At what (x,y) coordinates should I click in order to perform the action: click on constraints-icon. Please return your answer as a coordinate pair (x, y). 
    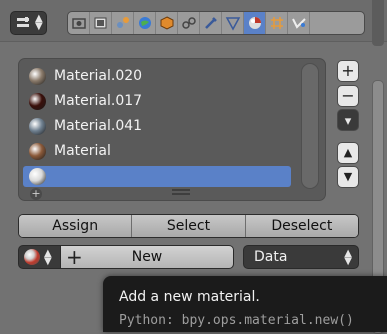
    Looking at the image, I should click on (189, 23).